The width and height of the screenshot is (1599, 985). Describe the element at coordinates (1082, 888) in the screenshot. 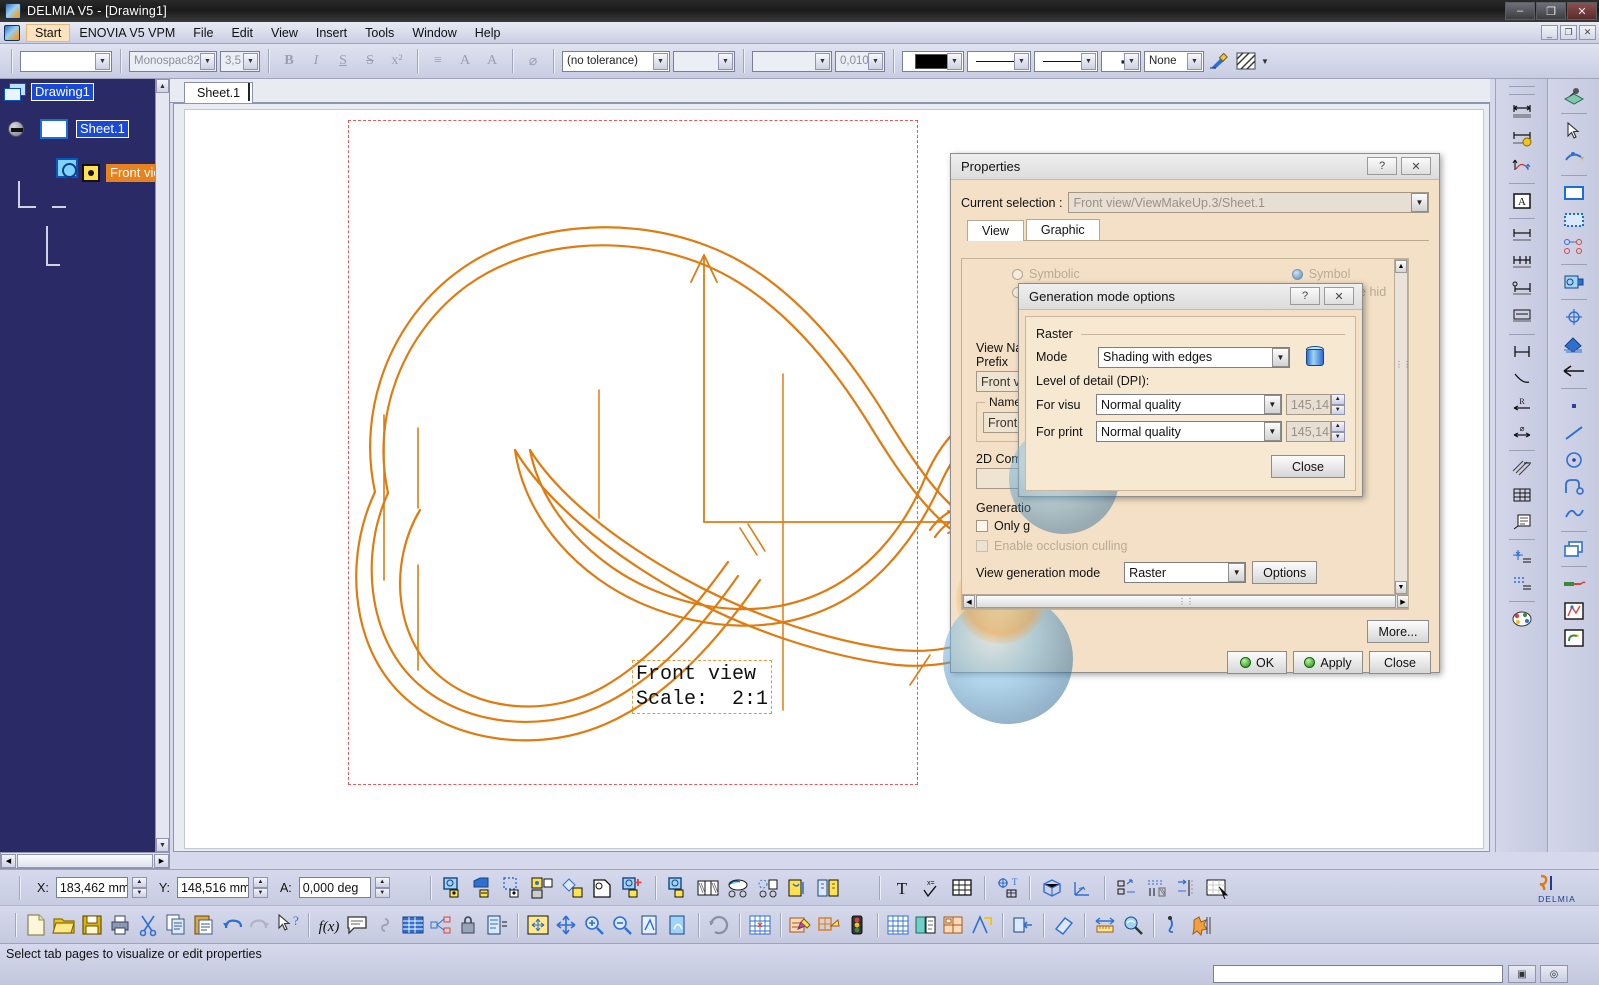

I see `axis-3d-icon` at that location.